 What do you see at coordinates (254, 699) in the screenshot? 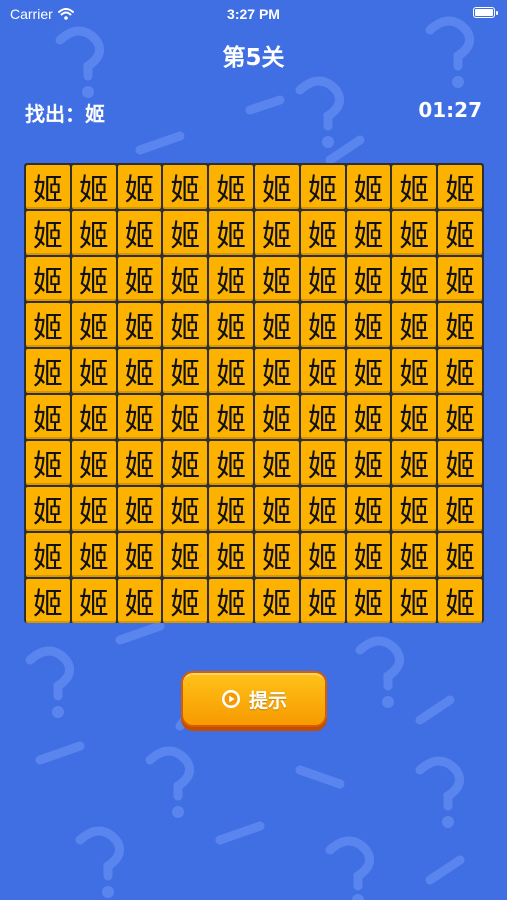
I see `hint-button: 提示` at bounding box center [254, 699].